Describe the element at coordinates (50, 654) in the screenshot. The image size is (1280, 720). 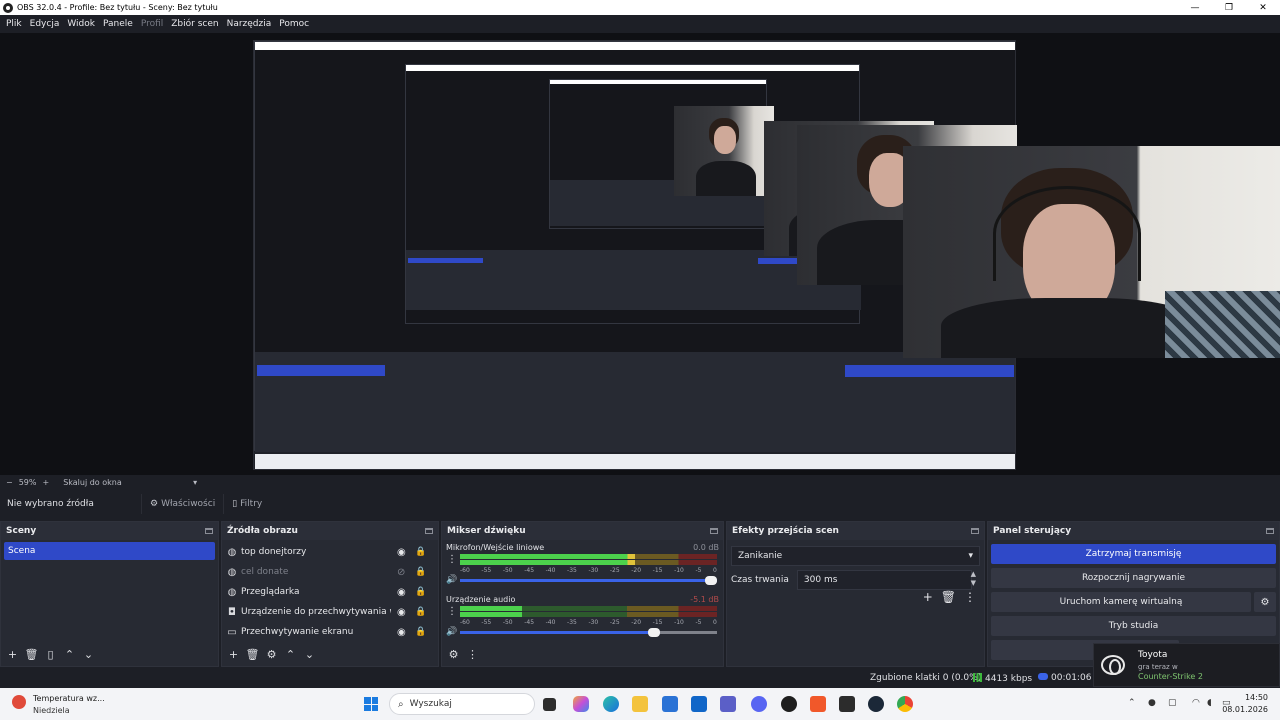
I see `scene-filters-button: ▯` at that location.